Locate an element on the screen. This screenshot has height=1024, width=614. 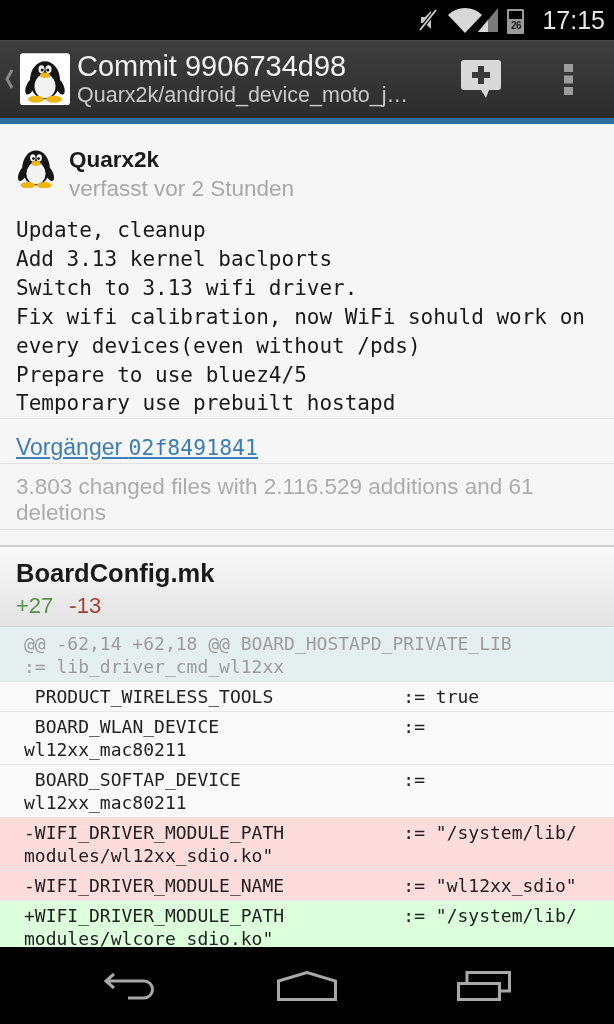
home-icon is located at coordinates (307, 985).